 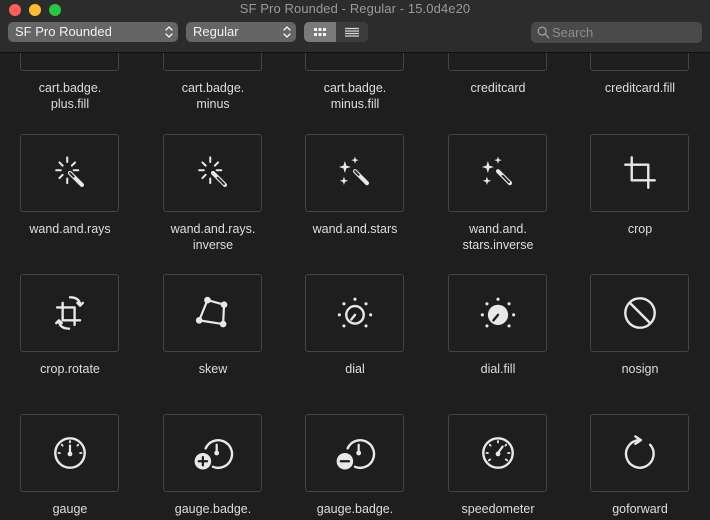 I want to click on symbol-label: wand.and.rays, so click(x=70, y=229).